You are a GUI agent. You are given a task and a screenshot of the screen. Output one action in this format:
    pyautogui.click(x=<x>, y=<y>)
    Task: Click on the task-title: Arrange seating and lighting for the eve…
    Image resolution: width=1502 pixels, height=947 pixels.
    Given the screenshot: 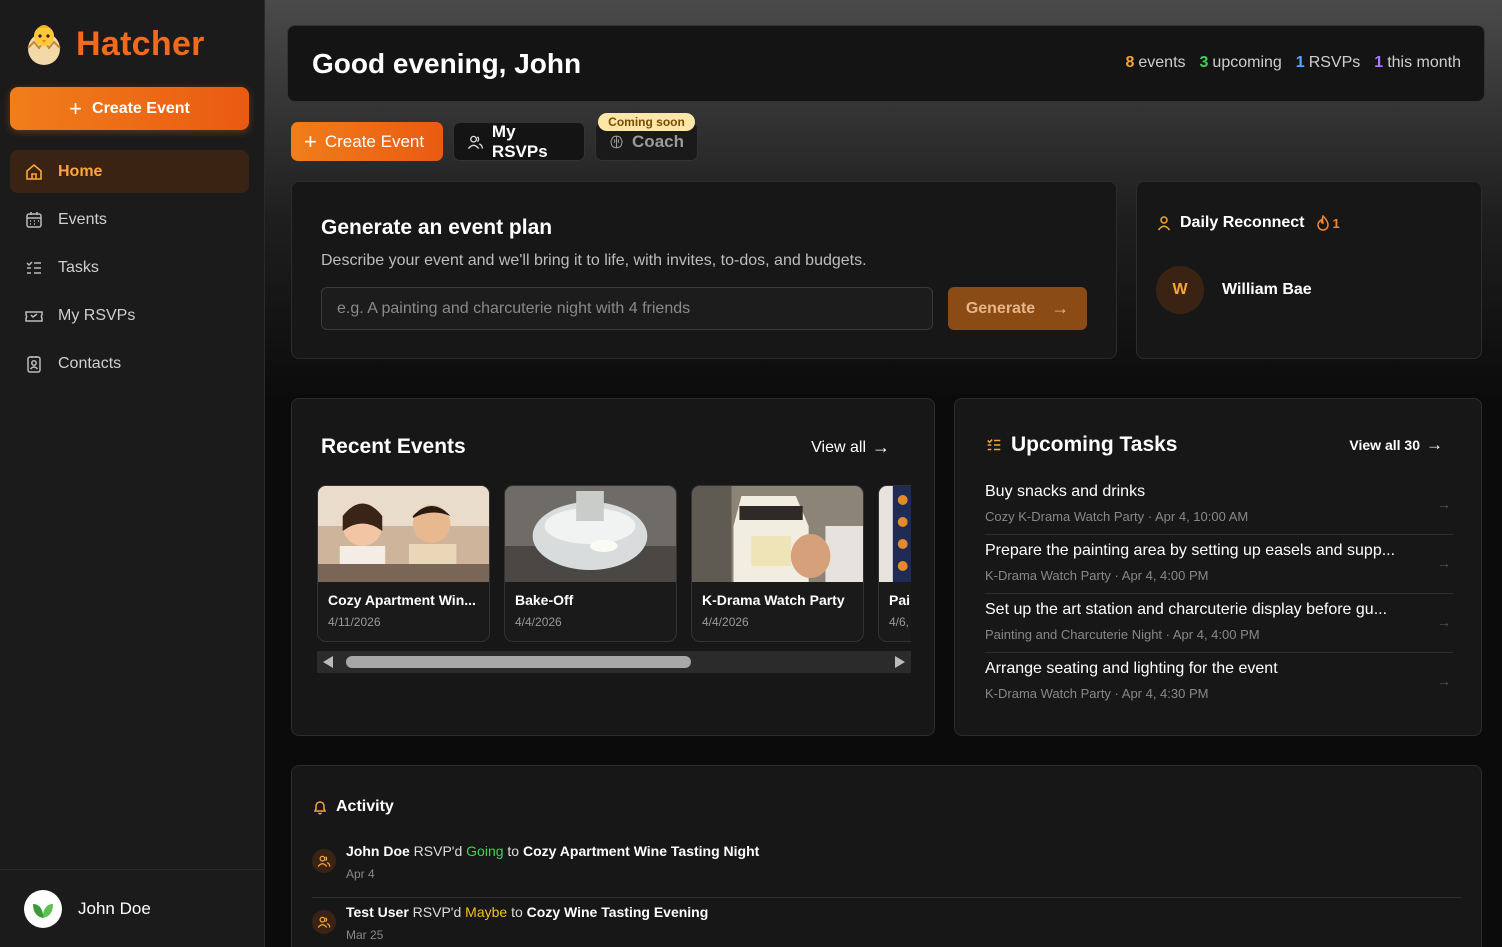 What is the action you would take?
    pyautogui.click(x=1131, y=668)
    